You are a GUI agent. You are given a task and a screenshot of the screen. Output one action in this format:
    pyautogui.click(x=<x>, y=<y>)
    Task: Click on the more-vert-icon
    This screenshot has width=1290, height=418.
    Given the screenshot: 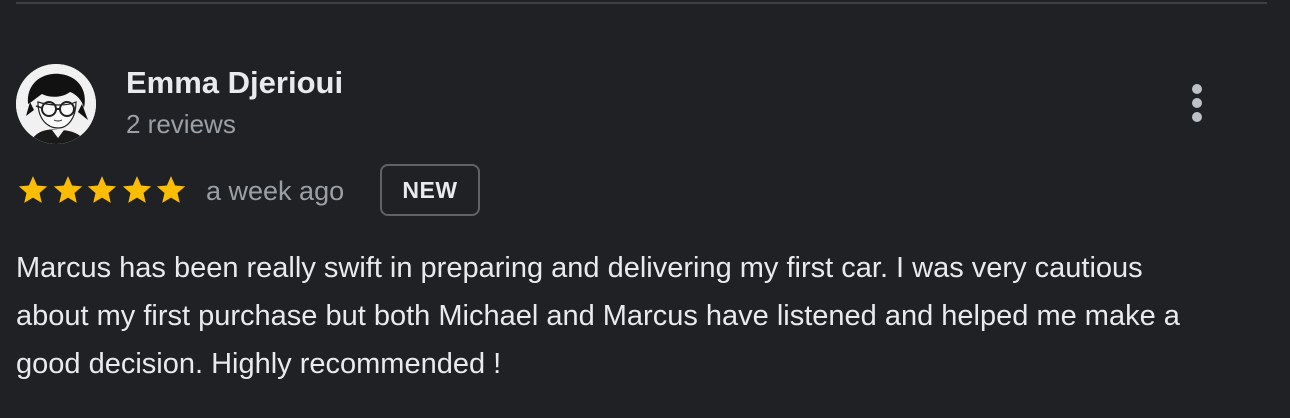 What is the action you would take?
    pyautogui.click(x=1197, y=89)
    